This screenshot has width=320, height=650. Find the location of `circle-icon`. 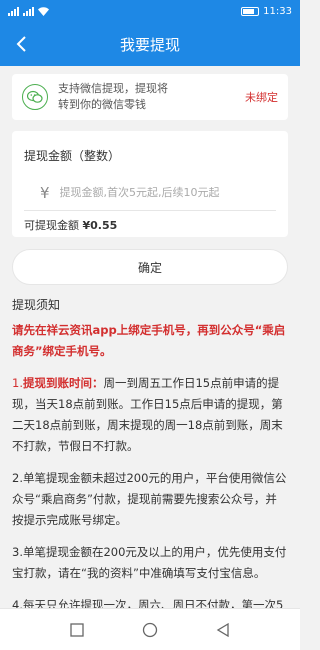

circle-icon is located at coordinates (150, 630).